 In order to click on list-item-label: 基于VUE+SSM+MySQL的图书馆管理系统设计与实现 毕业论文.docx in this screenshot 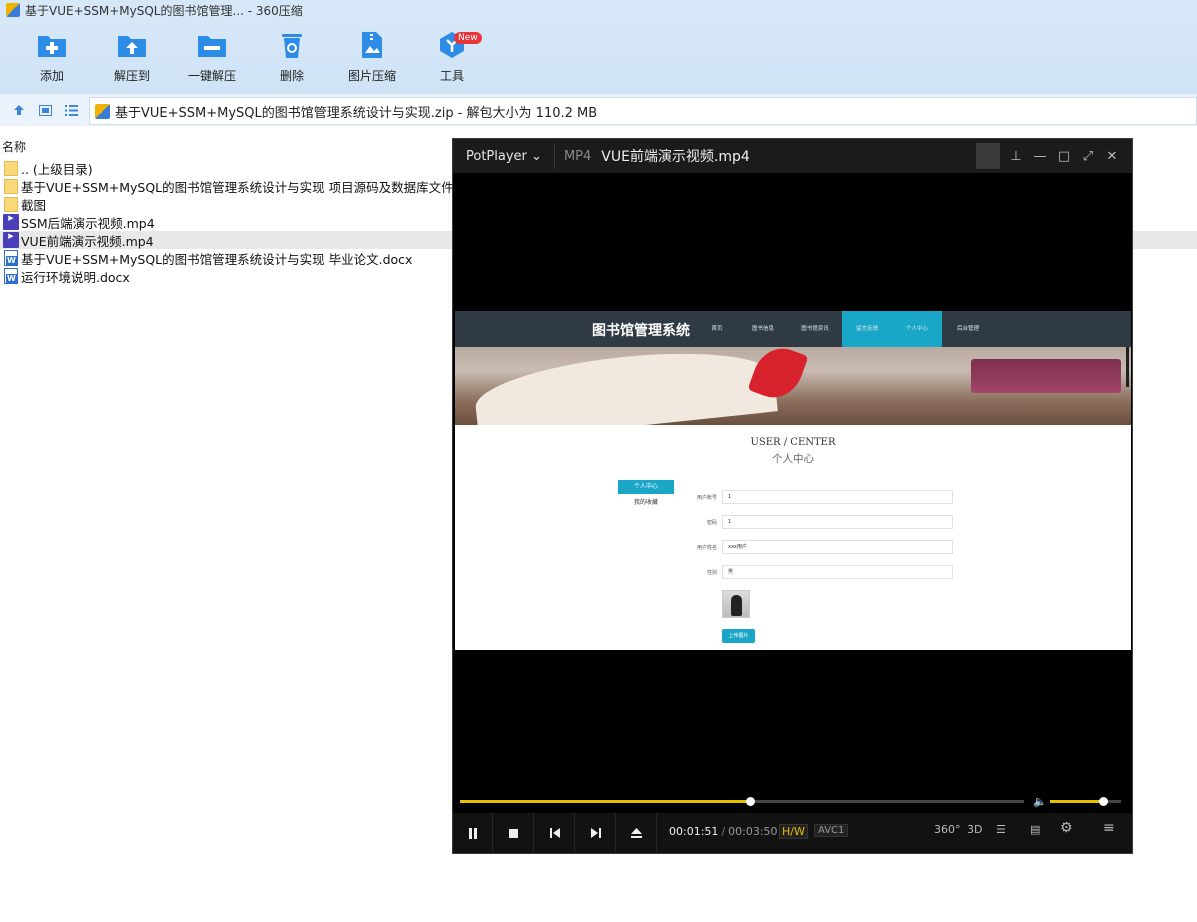, I will do `click(217, 259)`.